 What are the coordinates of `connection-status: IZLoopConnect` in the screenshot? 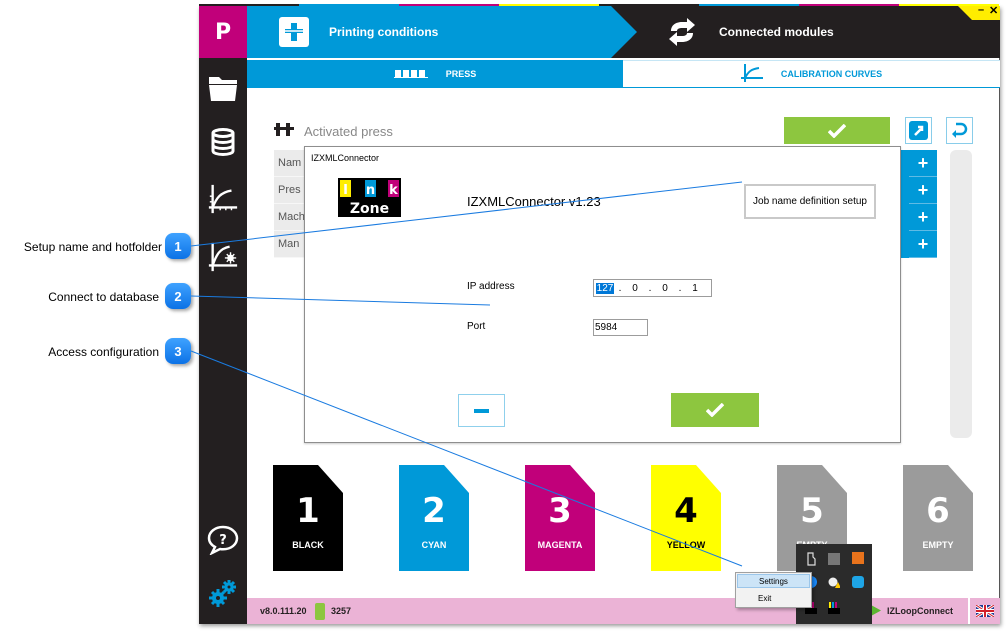 It's located at (912, 610).